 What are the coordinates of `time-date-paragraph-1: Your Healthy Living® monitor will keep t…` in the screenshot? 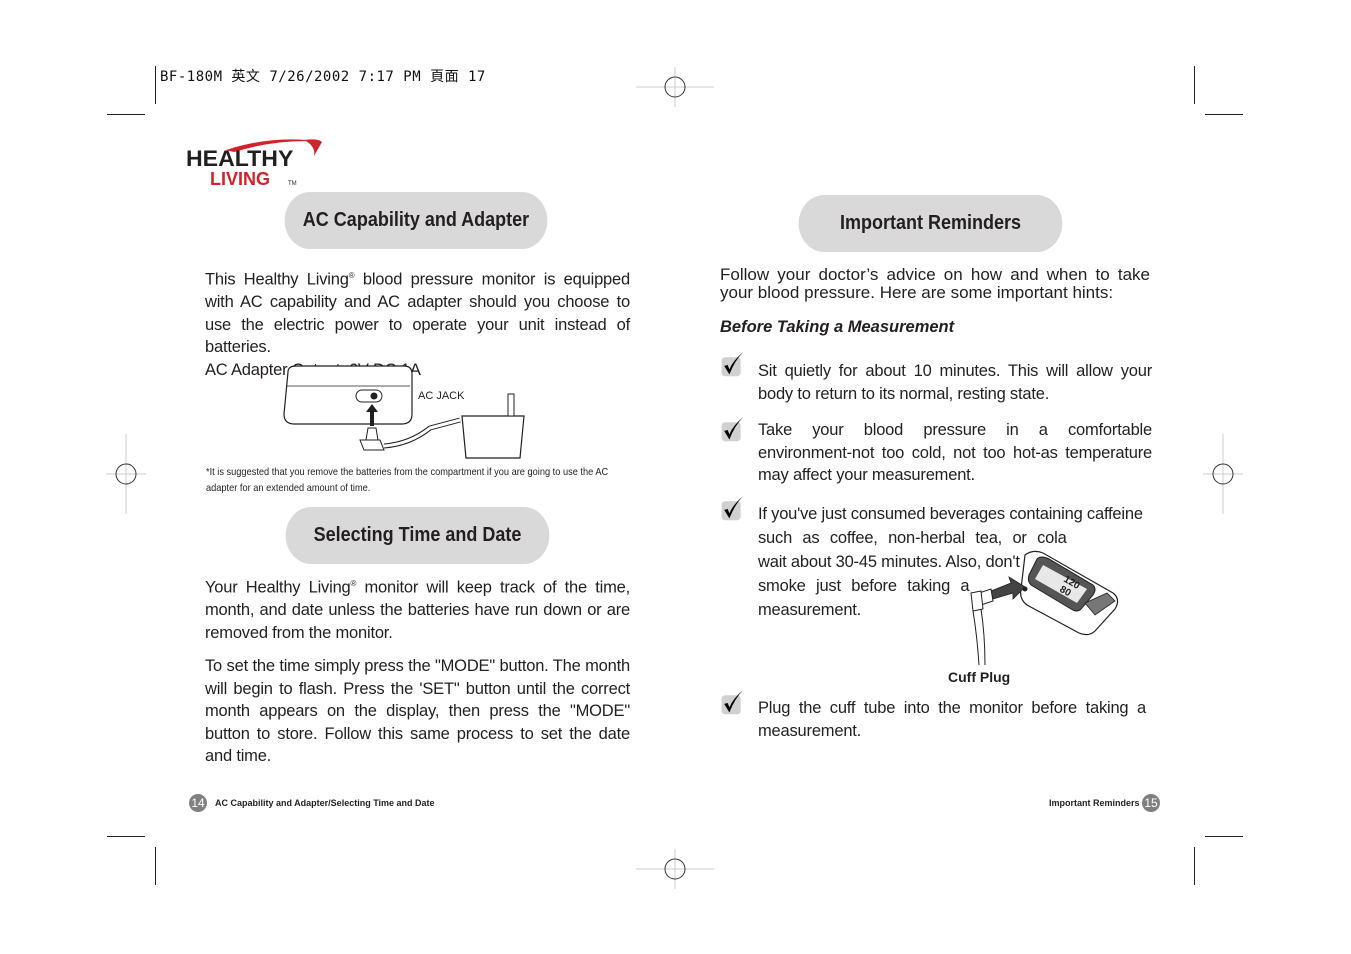 It's located at (417, 608).